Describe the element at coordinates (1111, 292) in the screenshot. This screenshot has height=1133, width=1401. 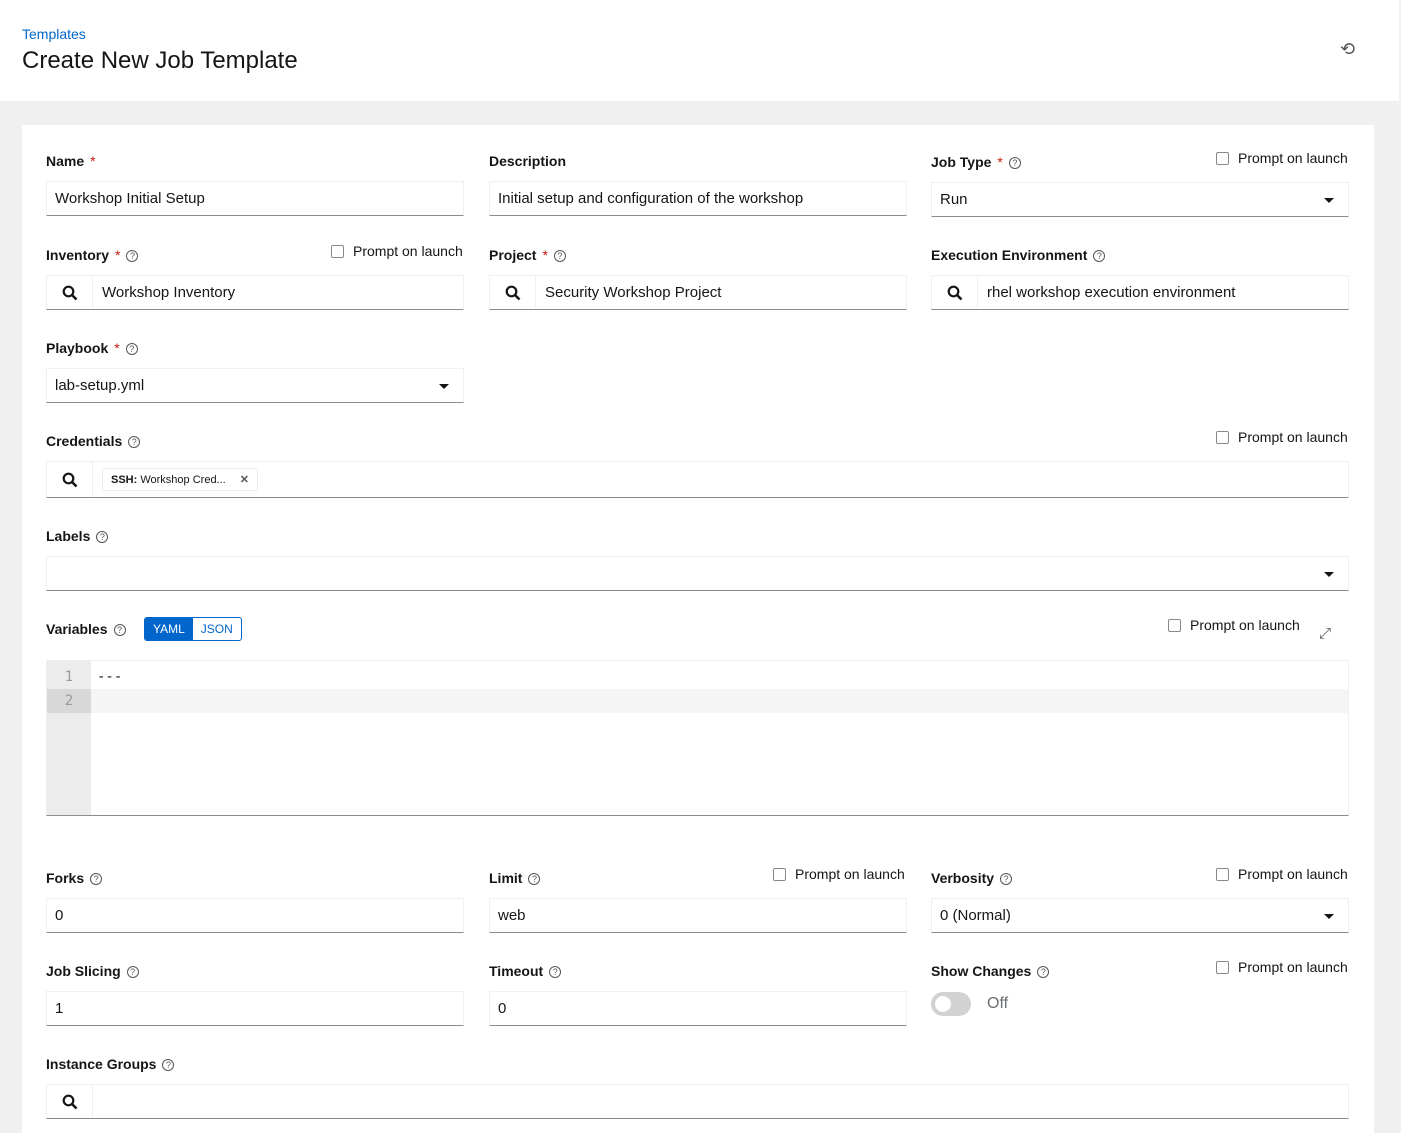
I see `ee-value: rhel workshop execution environment` at that location.